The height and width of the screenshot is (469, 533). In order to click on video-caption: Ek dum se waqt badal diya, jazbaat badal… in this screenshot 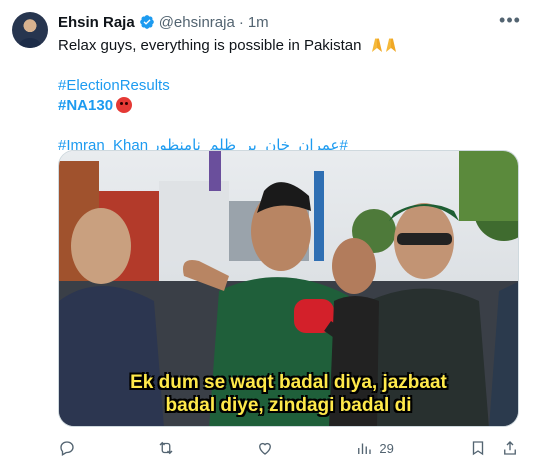, I will do `click(288, 394)`.